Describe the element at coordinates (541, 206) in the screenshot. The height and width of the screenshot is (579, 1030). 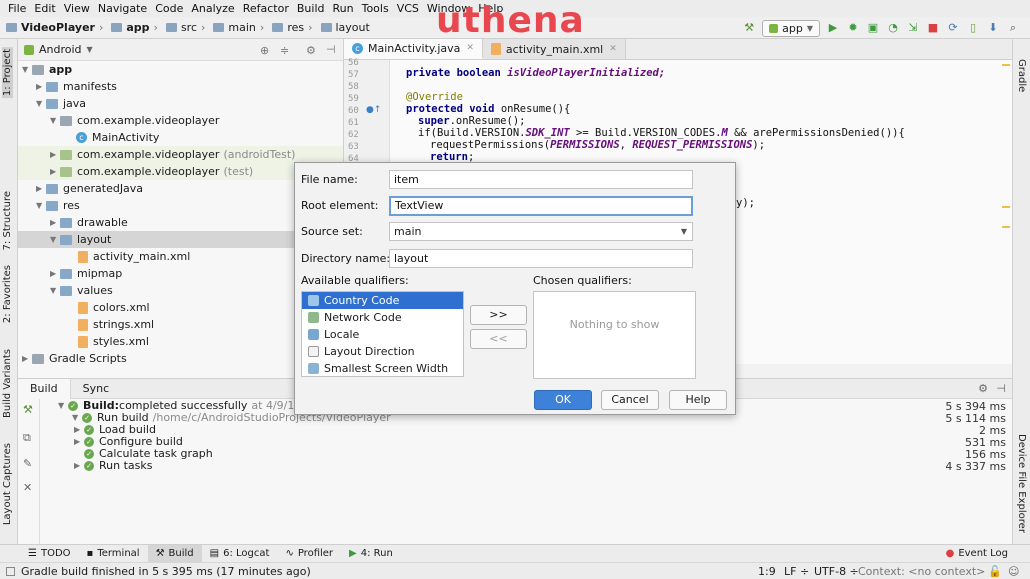
I see `root-element-input: TextView` at that location.